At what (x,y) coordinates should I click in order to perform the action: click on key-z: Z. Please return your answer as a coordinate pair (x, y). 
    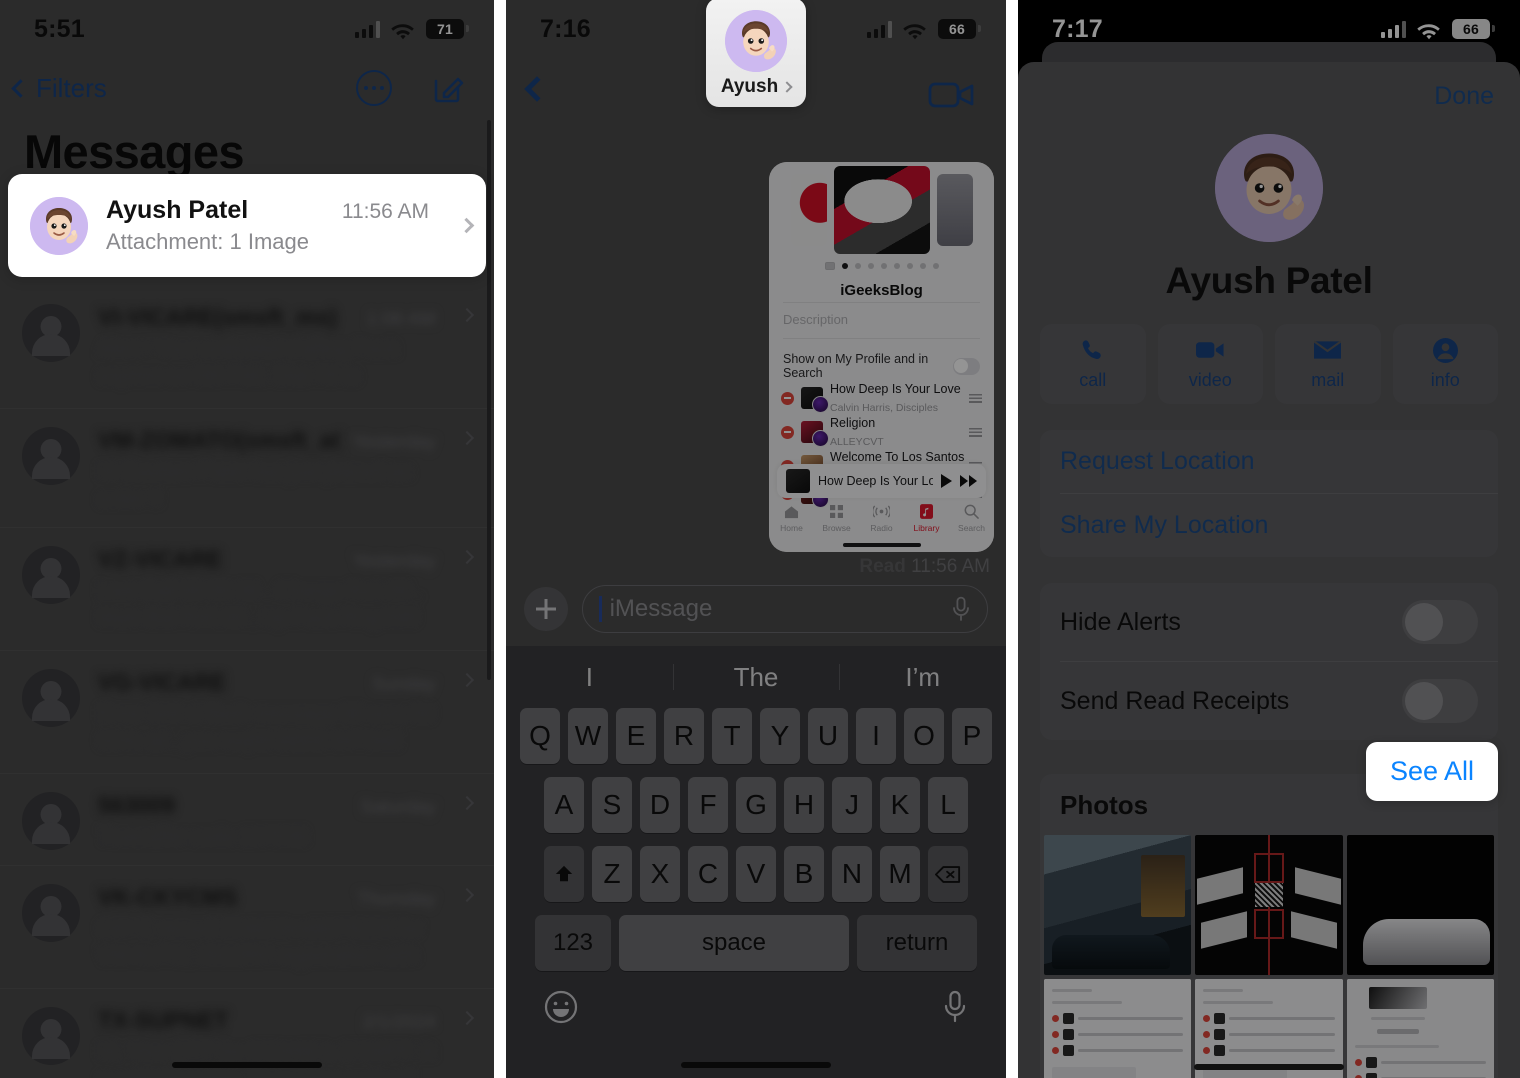
    Looking at the image, I should click on (612, 874).